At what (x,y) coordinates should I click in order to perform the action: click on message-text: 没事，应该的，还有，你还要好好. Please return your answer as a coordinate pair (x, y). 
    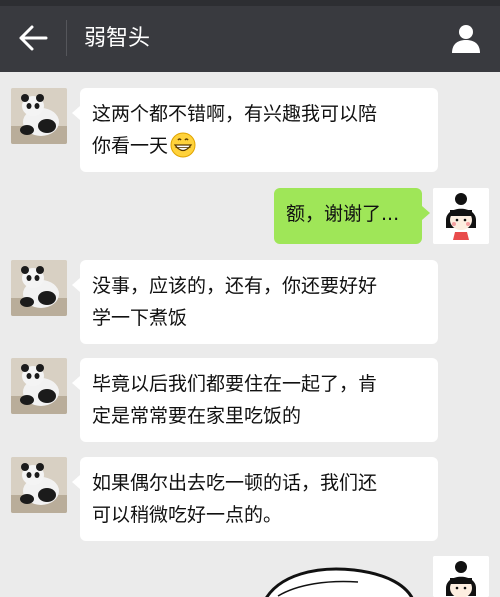
    Looking at the image, I should click on (235, 286).